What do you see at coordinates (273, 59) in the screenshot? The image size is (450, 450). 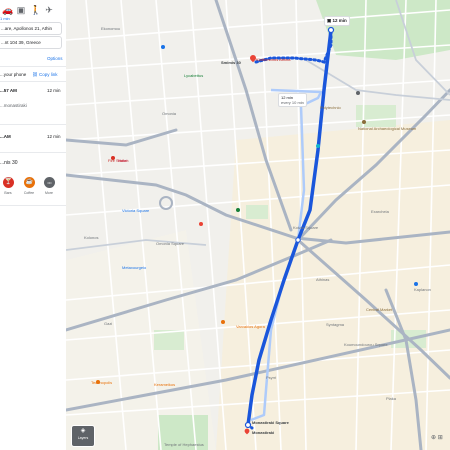 I see `map-place-label: Klafthmonos Athina` at bounding box center [273, 59].